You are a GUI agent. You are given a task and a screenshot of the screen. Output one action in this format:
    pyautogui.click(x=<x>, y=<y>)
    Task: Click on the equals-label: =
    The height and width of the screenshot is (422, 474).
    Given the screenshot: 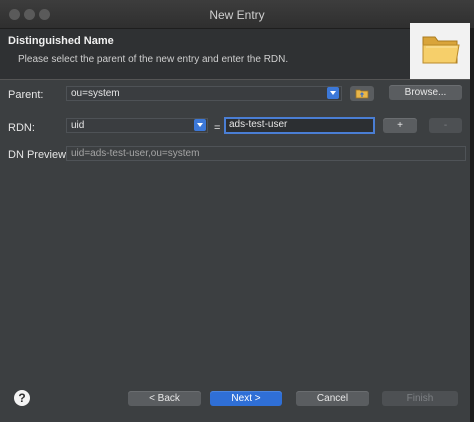 What is the action you would take?
    pyautogui.click(x=217, y=128)
    